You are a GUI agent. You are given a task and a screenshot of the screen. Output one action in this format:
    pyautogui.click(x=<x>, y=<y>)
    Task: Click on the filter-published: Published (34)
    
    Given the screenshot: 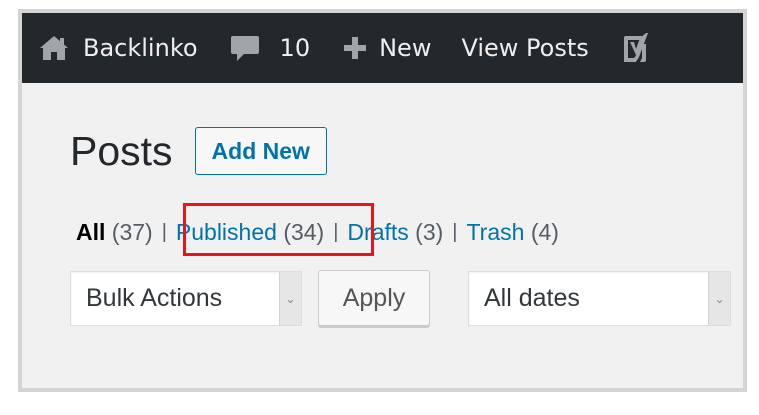 What is the action you would take?
    pyautogui.click(x=250, y=232)
    